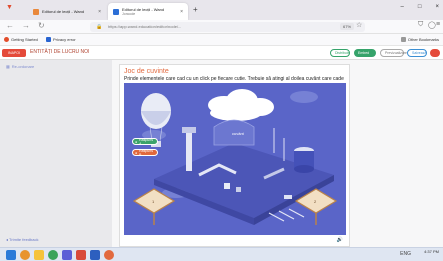 The image size is (443, 261). I want to click on word-icon, so click(95, 255).